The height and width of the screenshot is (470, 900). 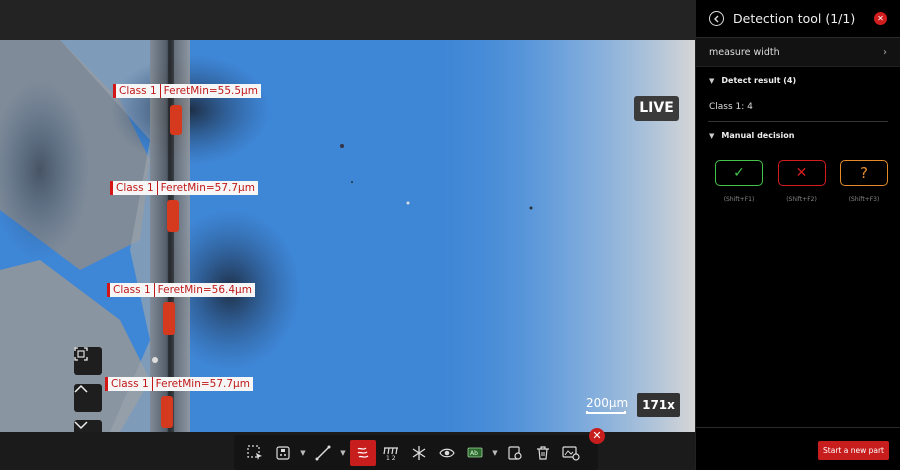 I want to click on label-icon: Ab, so click(x=475, y=452).